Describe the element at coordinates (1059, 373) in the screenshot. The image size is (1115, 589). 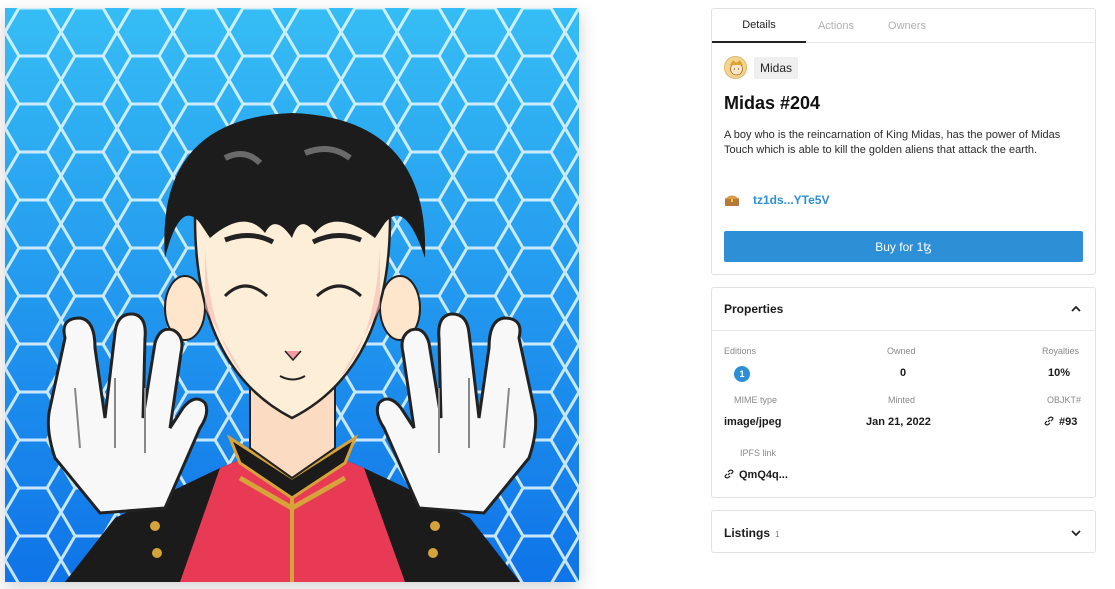
I see `royalties-value: 10%` at that location.